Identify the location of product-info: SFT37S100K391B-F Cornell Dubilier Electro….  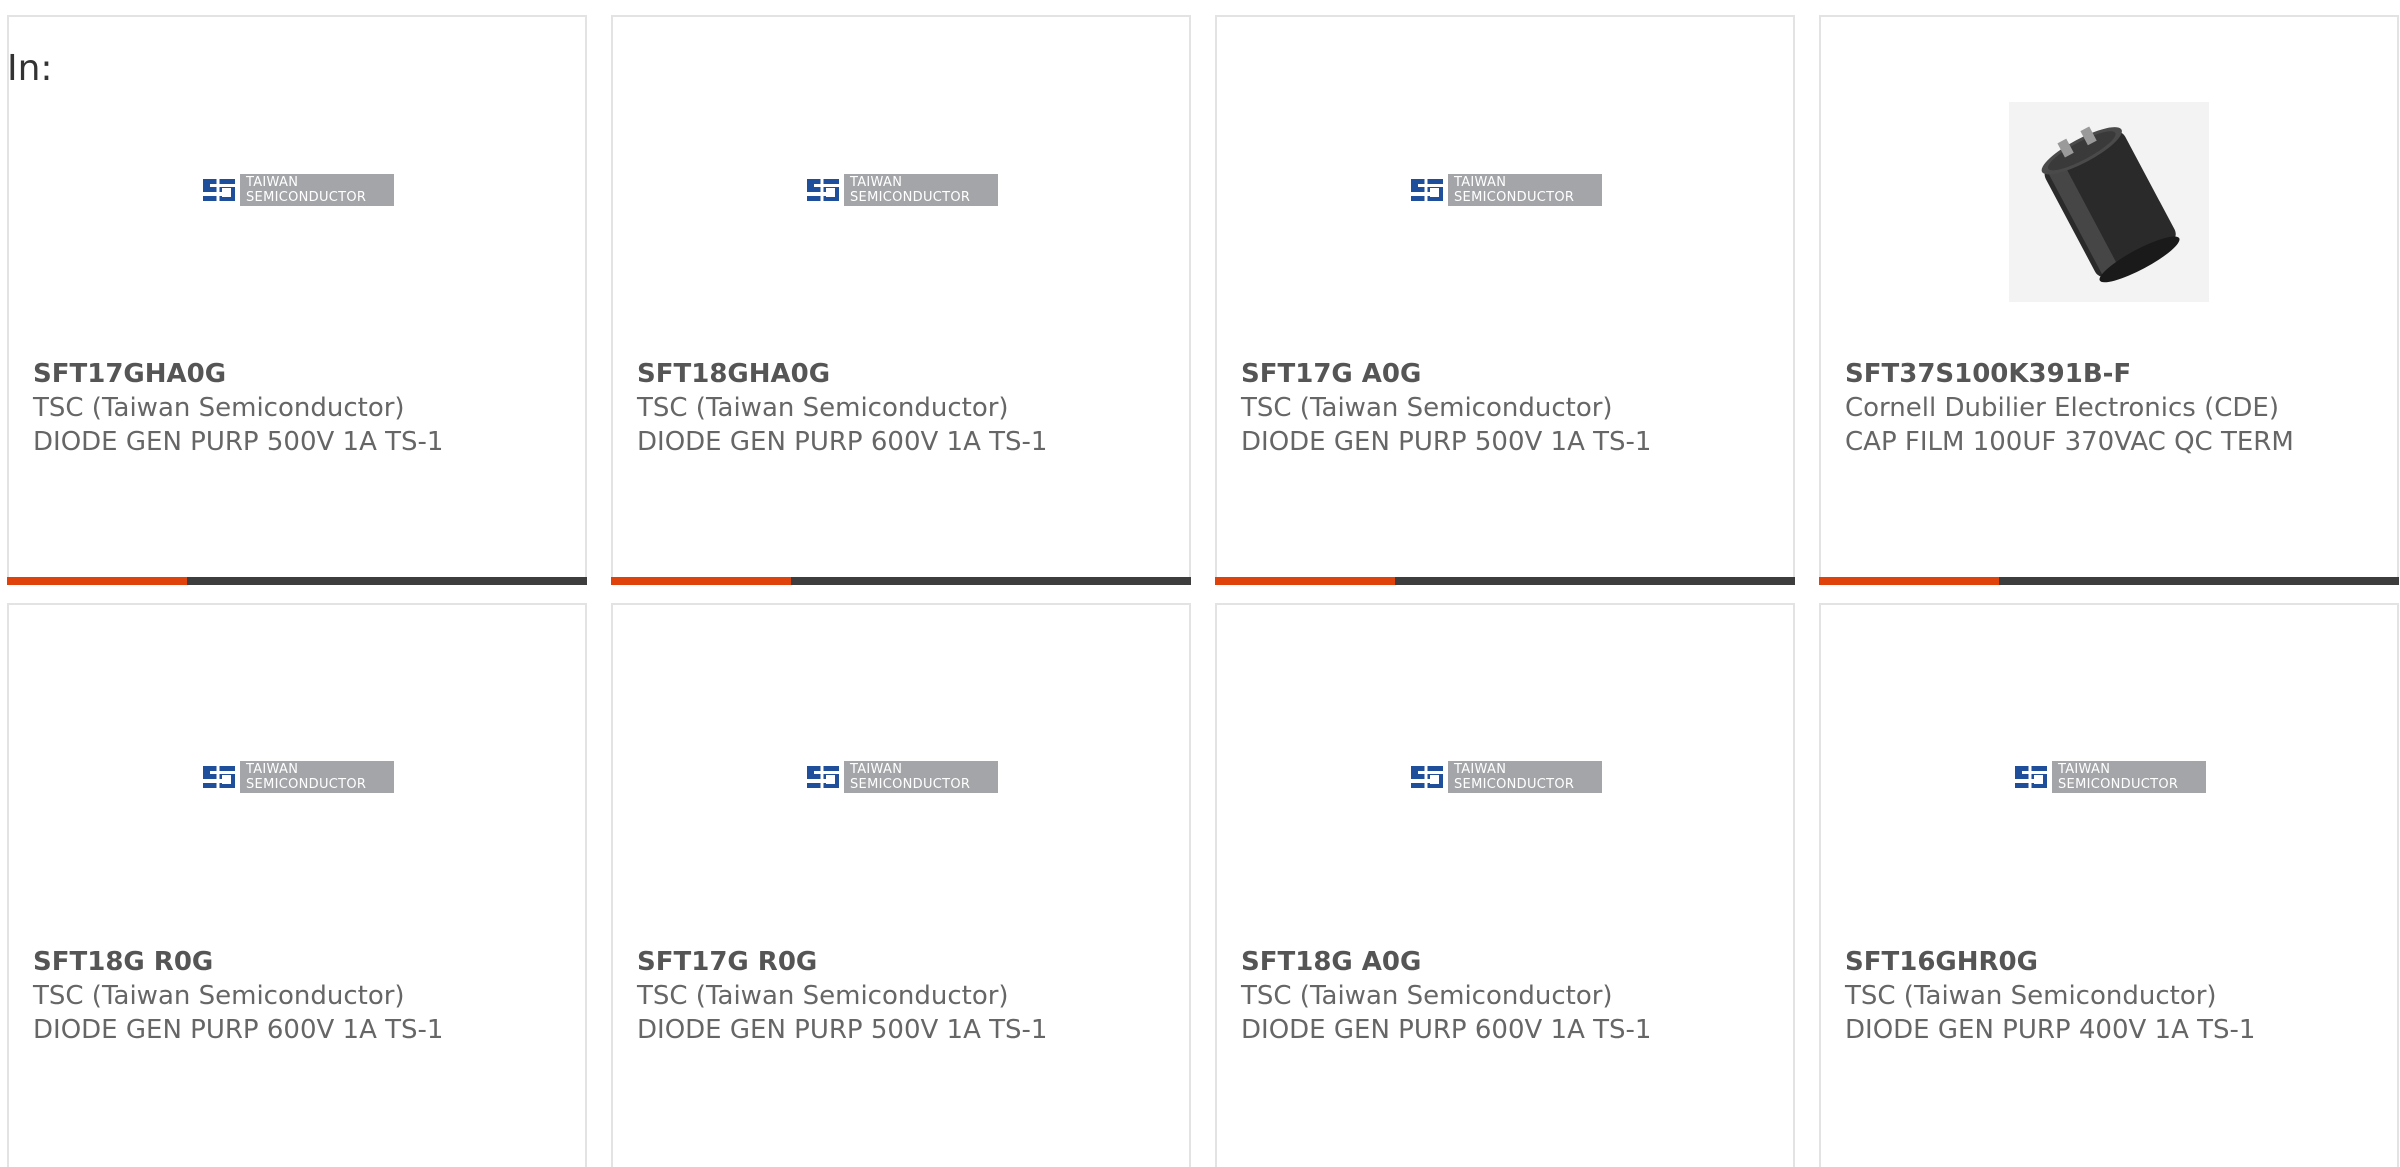
(2111, 408).